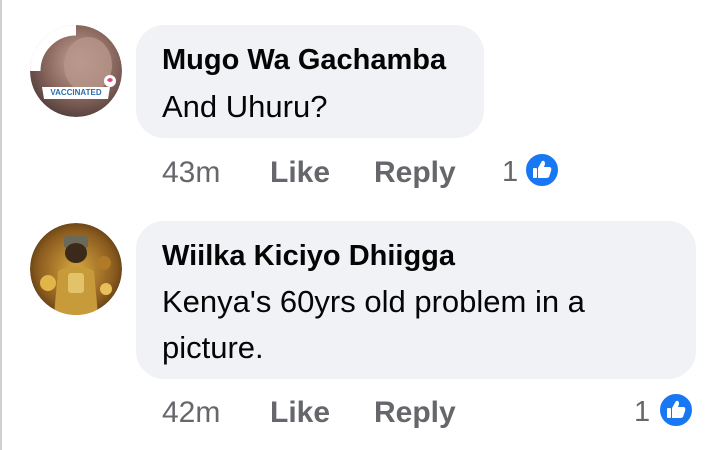 The height and width of the screenshot is (450, 720). What do you see at coordinates (75, 92) in the screenshot?
I see `avatar-badge-text: VACCINATED` at bounding box center [75, 92].